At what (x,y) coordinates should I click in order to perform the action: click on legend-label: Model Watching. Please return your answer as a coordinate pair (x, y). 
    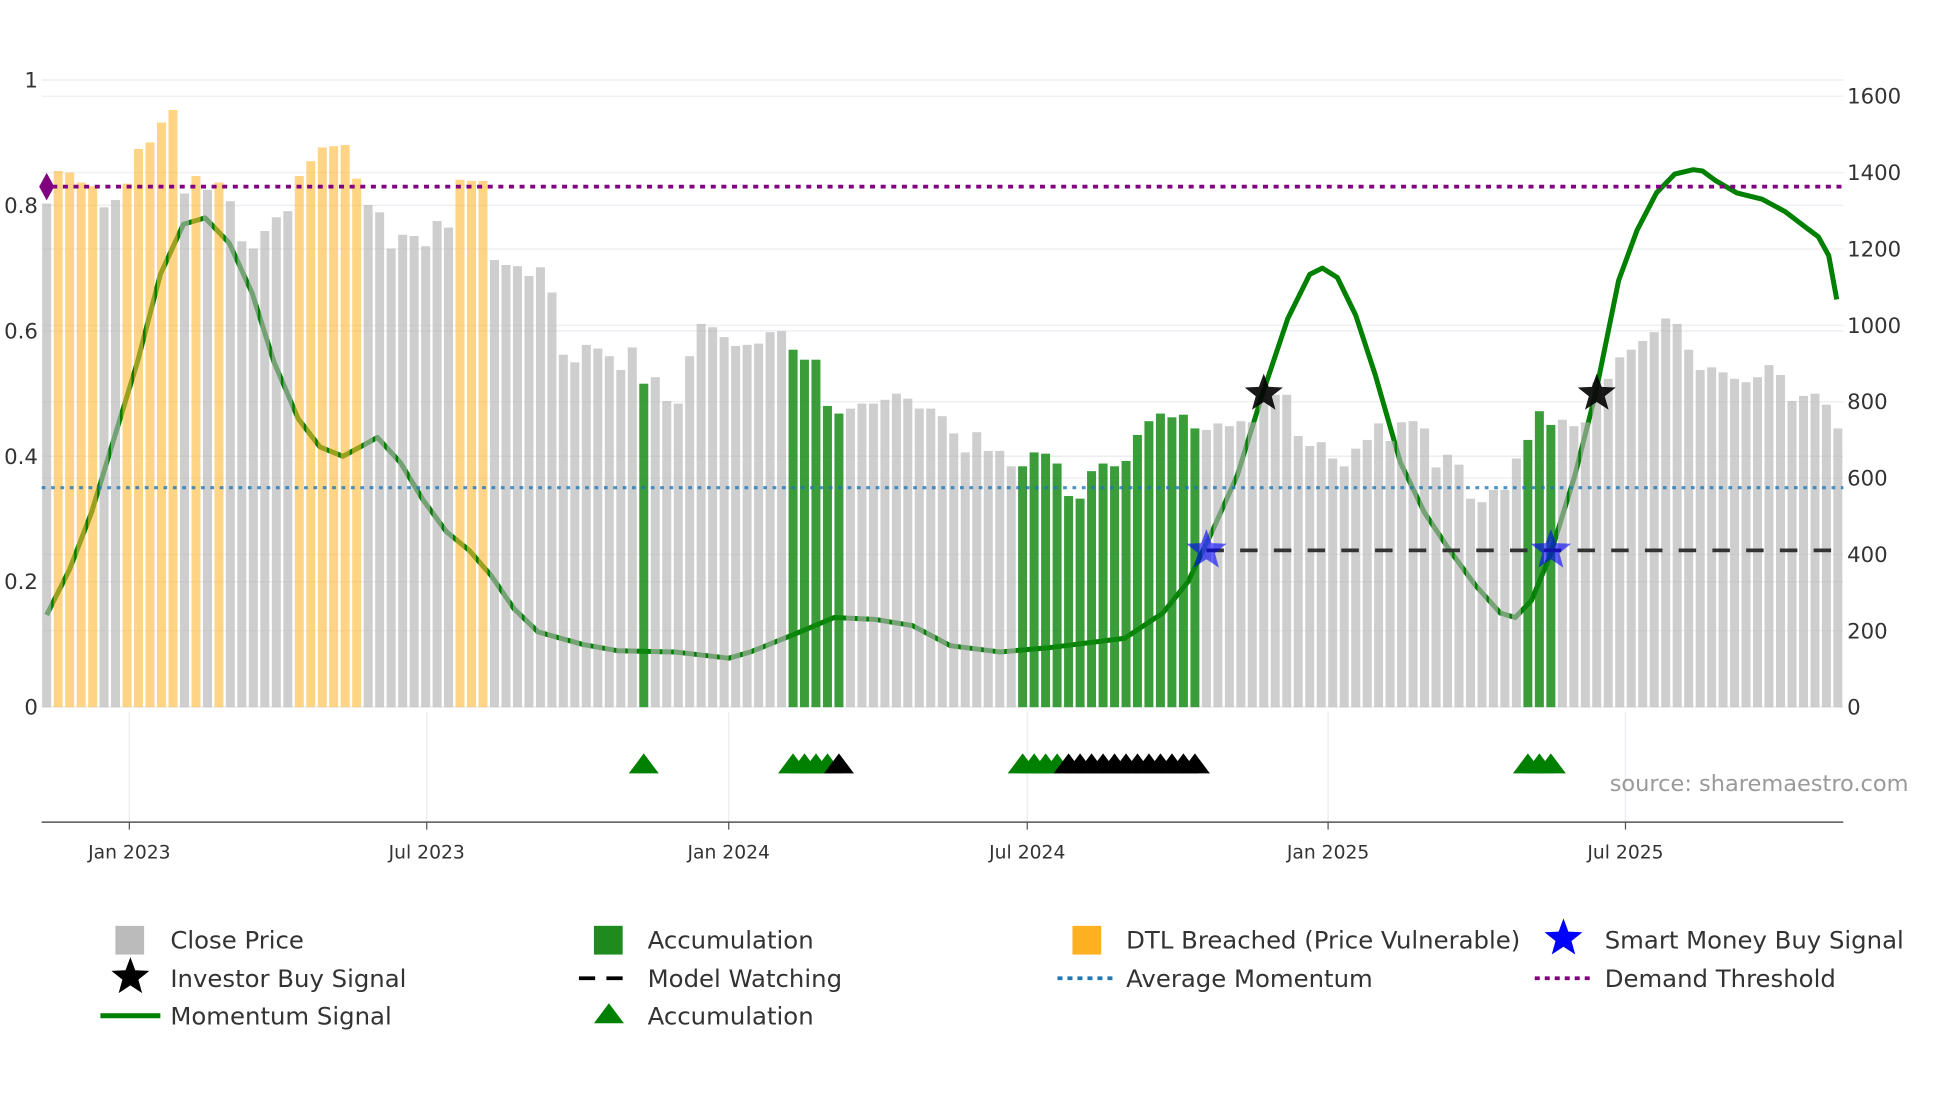
    Looking at the image, I should click on (745, 978).